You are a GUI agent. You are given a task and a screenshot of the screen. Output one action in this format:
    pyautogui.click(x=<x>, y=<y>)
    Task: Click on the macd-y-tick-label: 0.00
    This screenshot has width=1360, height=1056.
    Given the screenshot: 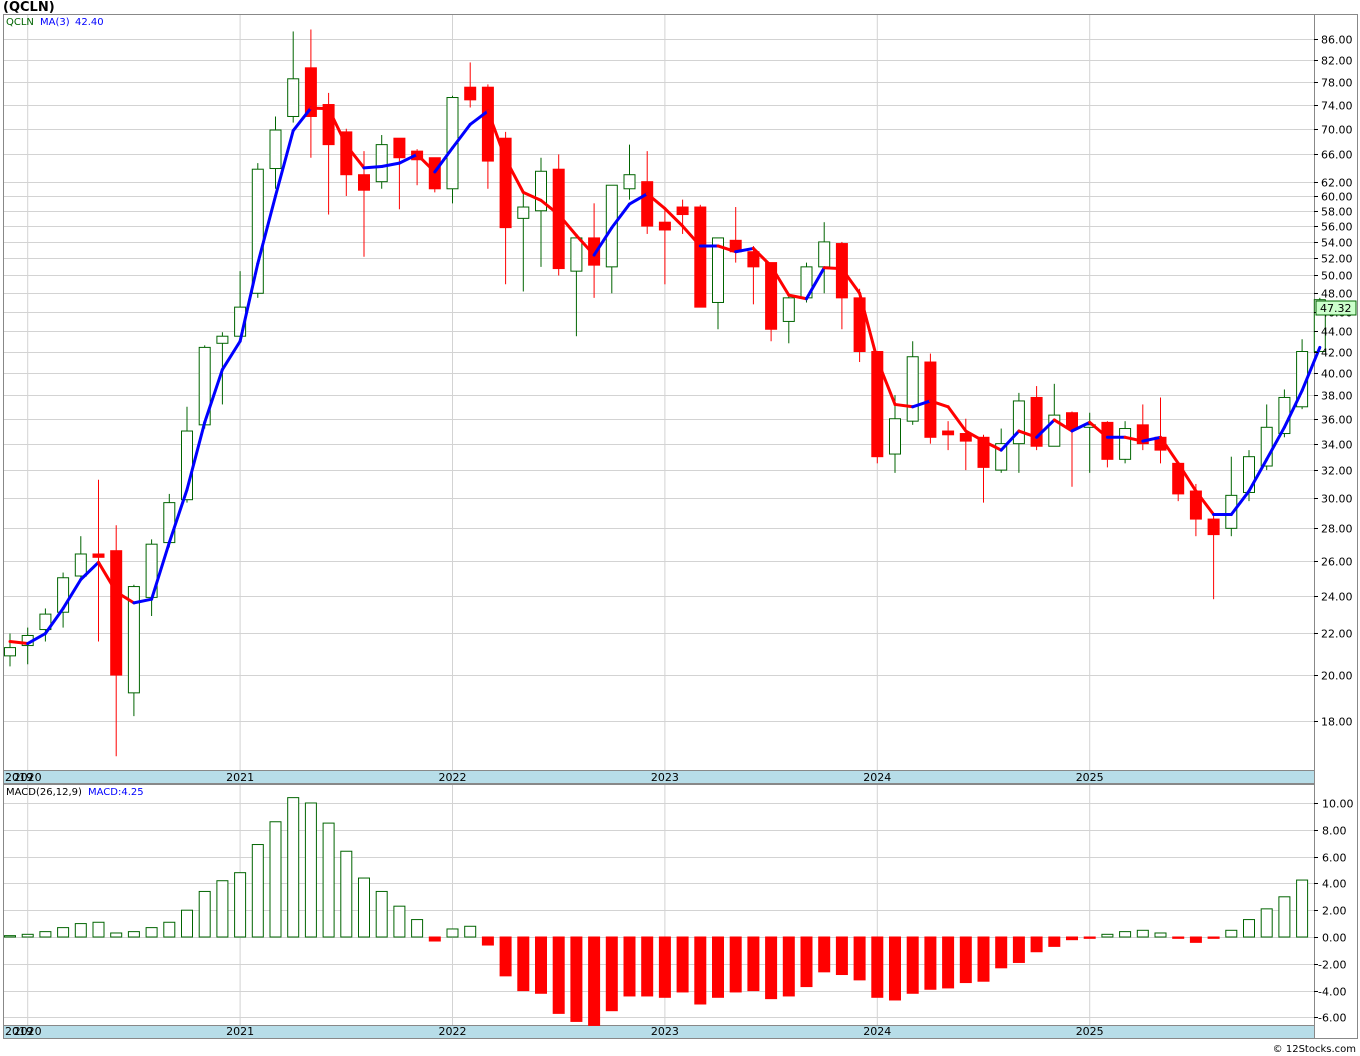 What is the action you would take?
    pyautogui.click(x=1334, y=938)
    